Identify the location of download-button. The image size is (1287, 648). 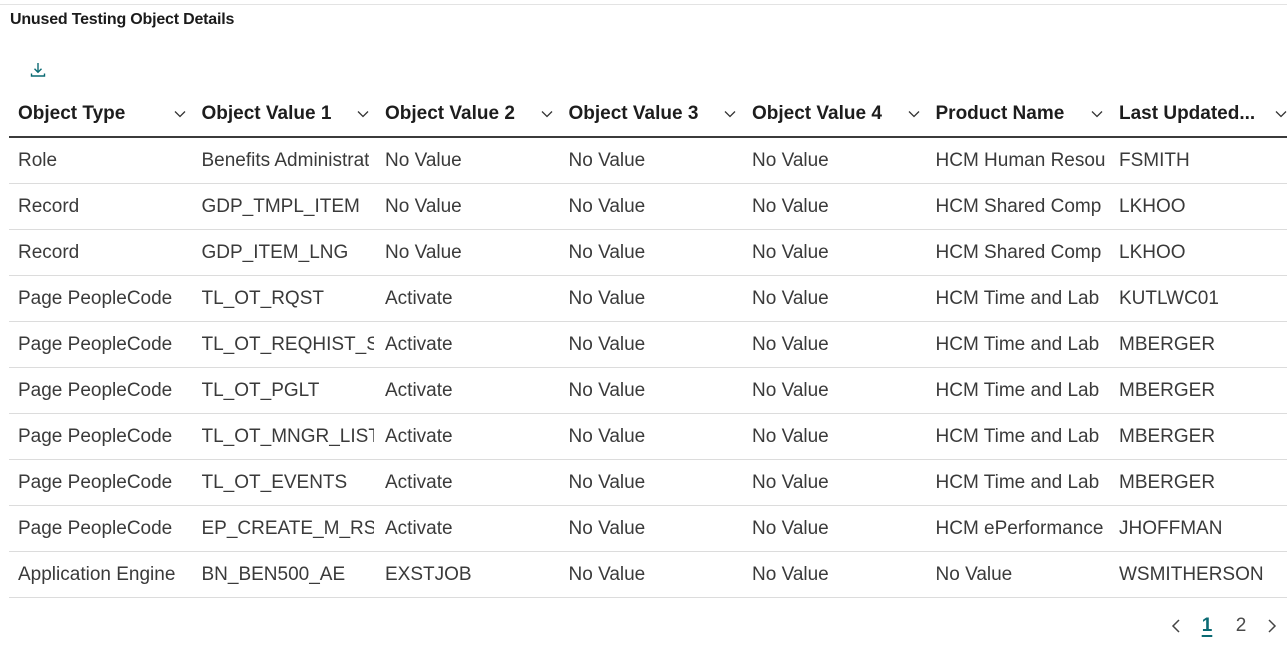
(38, 70).